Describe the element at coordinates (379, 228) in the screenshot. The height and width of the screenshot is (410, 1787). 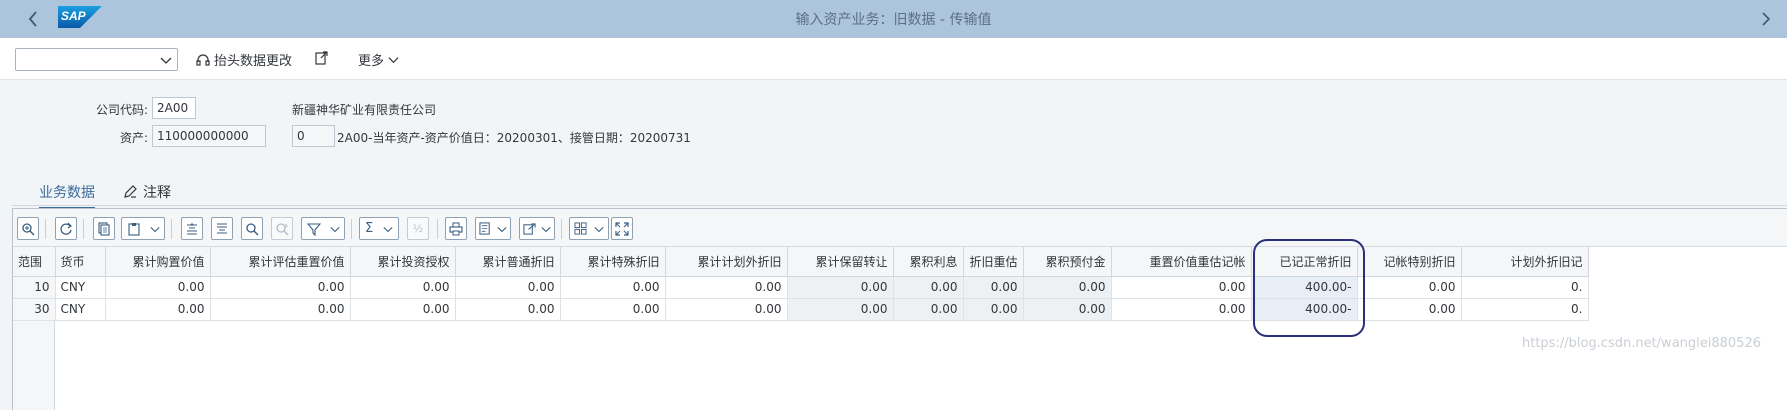
I see `grid-total-menu-button: Σ` at that location.